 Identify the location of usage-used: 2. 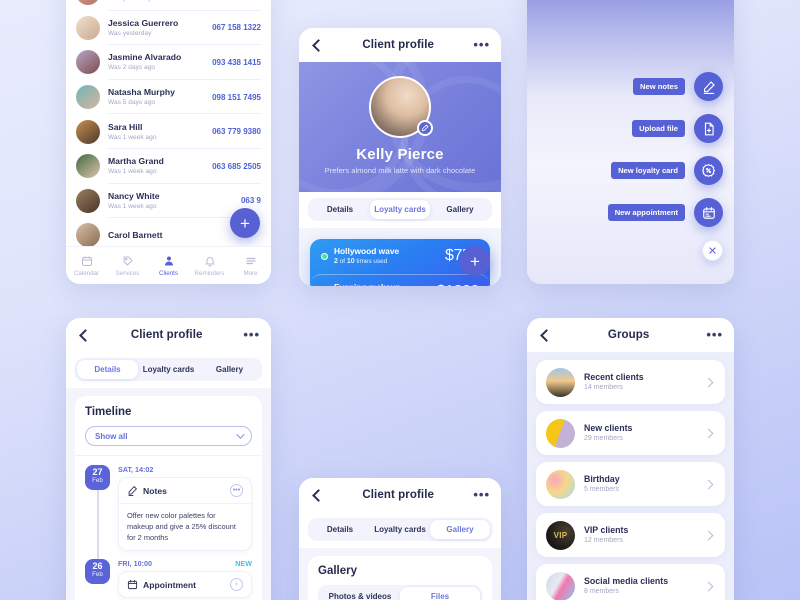
(336, 261).